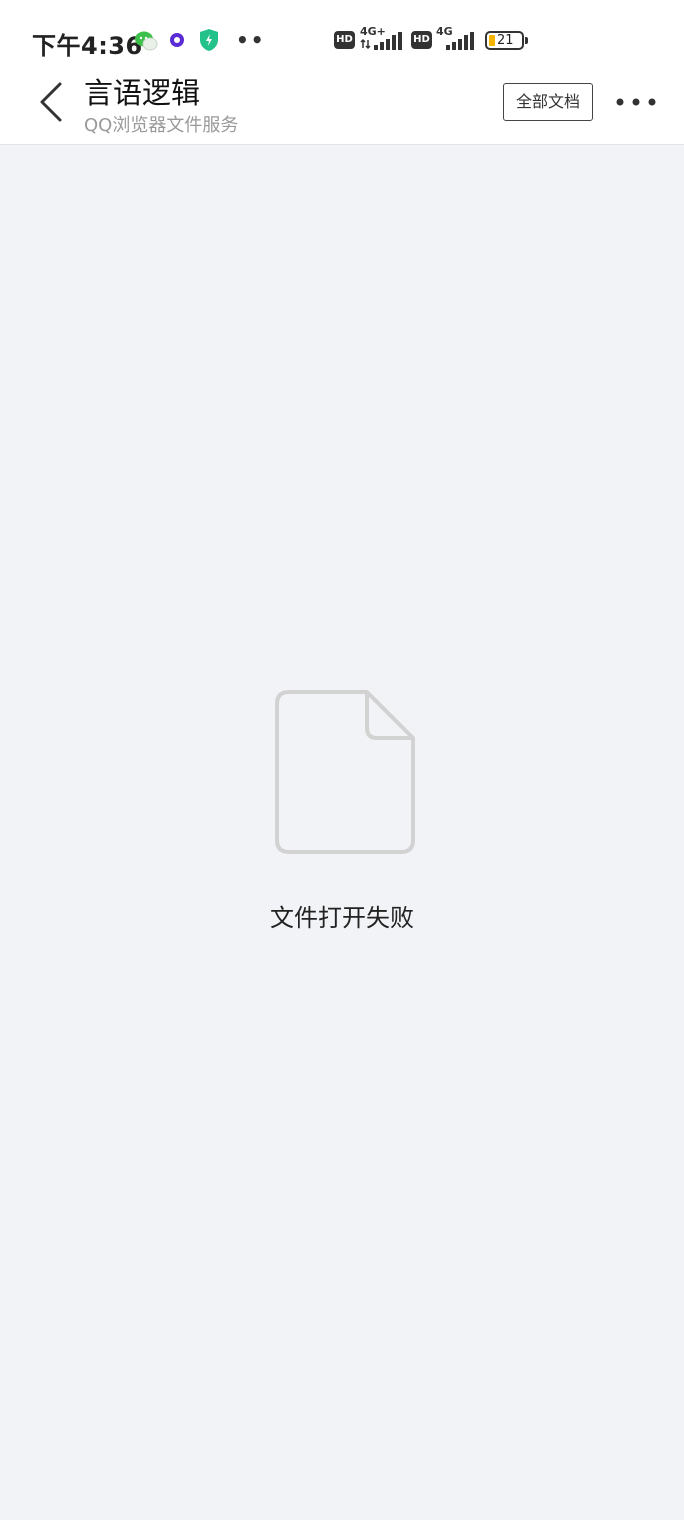 The height and width of the screenshot is (1520, 684). Describe the element at coordinates (526, 40) in the screenshot. I see `battery-tip` at that location.